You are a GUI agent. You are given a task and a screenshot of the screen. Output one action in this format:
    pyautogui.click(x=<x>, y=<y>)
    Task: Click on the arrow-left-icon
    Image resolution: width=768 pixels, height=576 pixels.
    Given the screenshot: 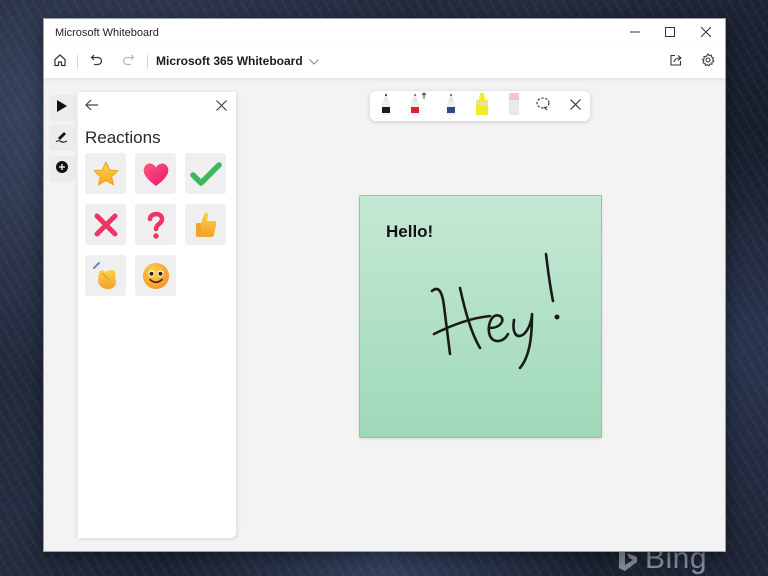 What is the action you would take?
    pyautogui.click(x=92, y=107)
    